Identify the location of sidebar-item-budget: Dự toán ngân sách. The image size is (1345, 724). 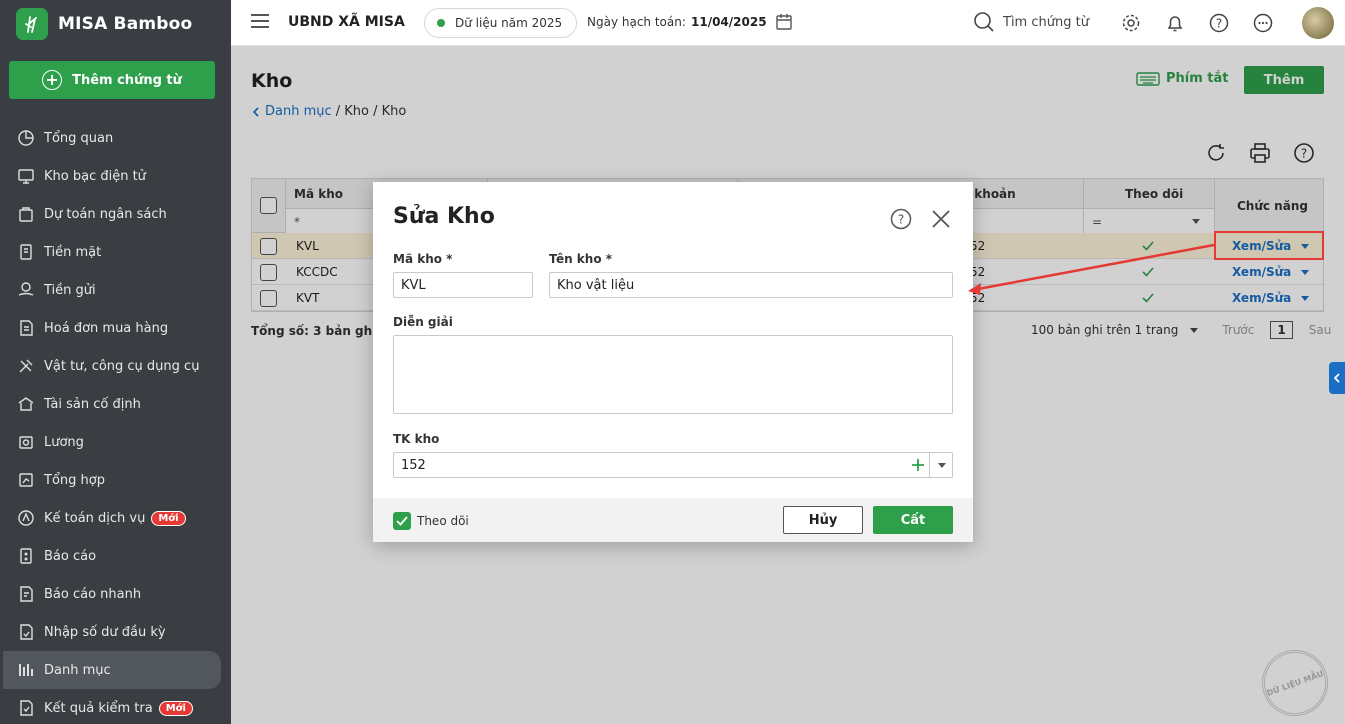
(115, 214).